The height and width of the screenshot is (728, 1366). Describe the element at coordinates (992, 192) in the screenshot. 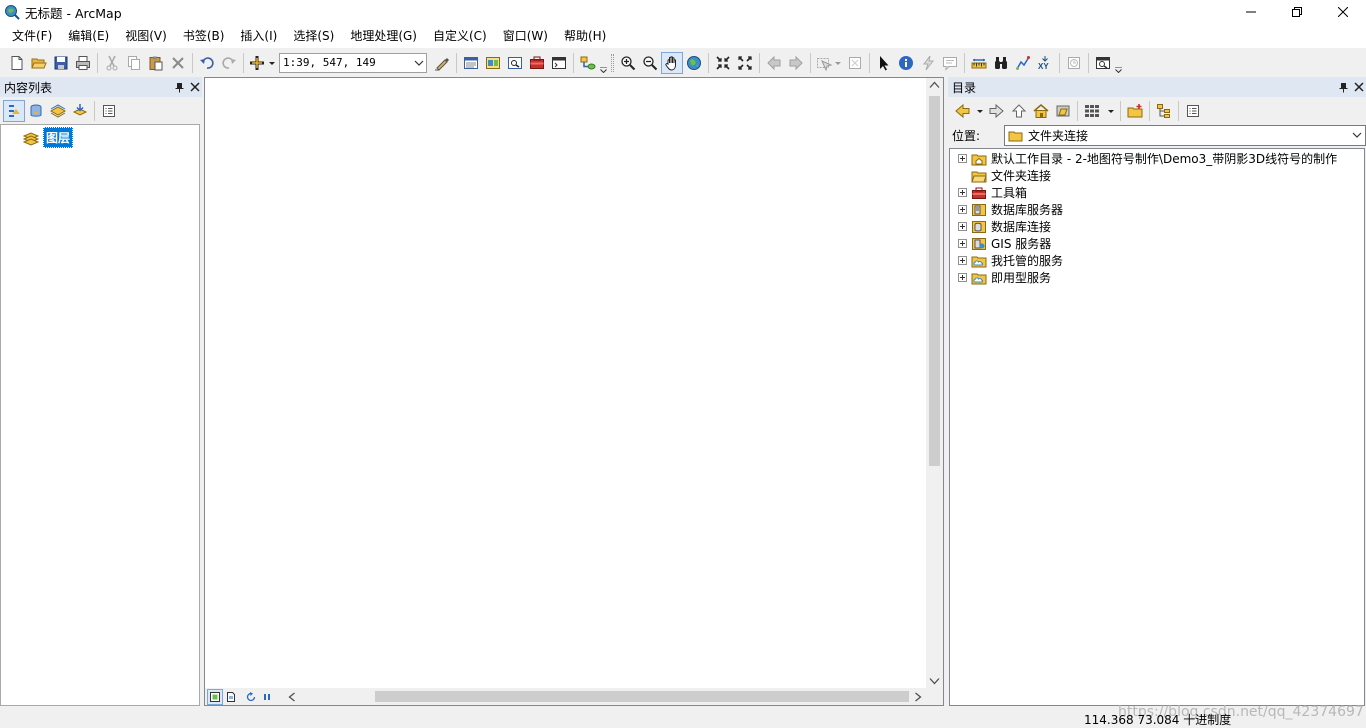

I see `tree-item-toolboxes: 工具箱` at that location.